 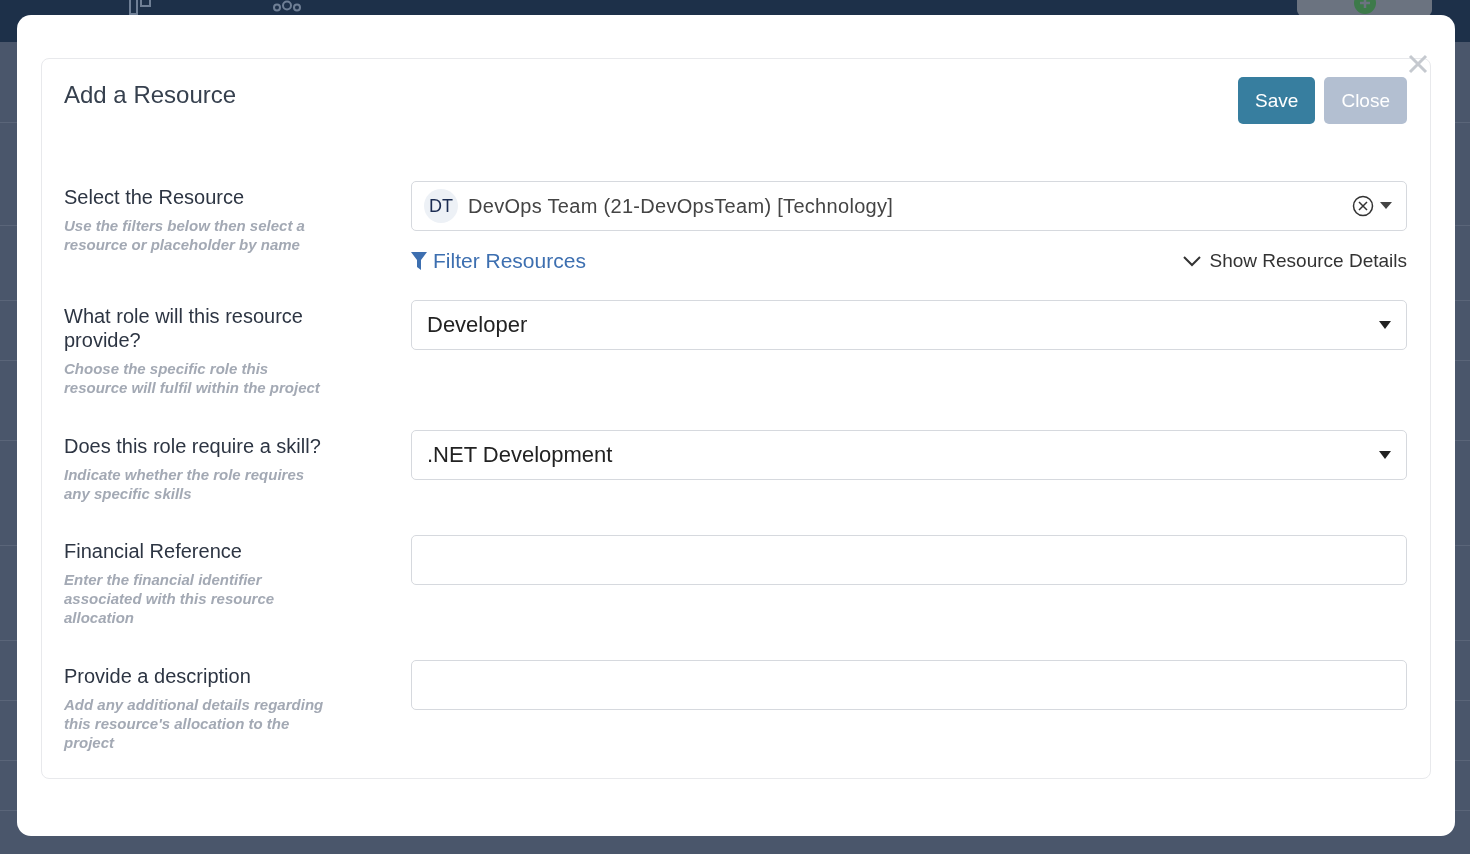 I want to click on clear-icon, so click(x=1363, y=206).